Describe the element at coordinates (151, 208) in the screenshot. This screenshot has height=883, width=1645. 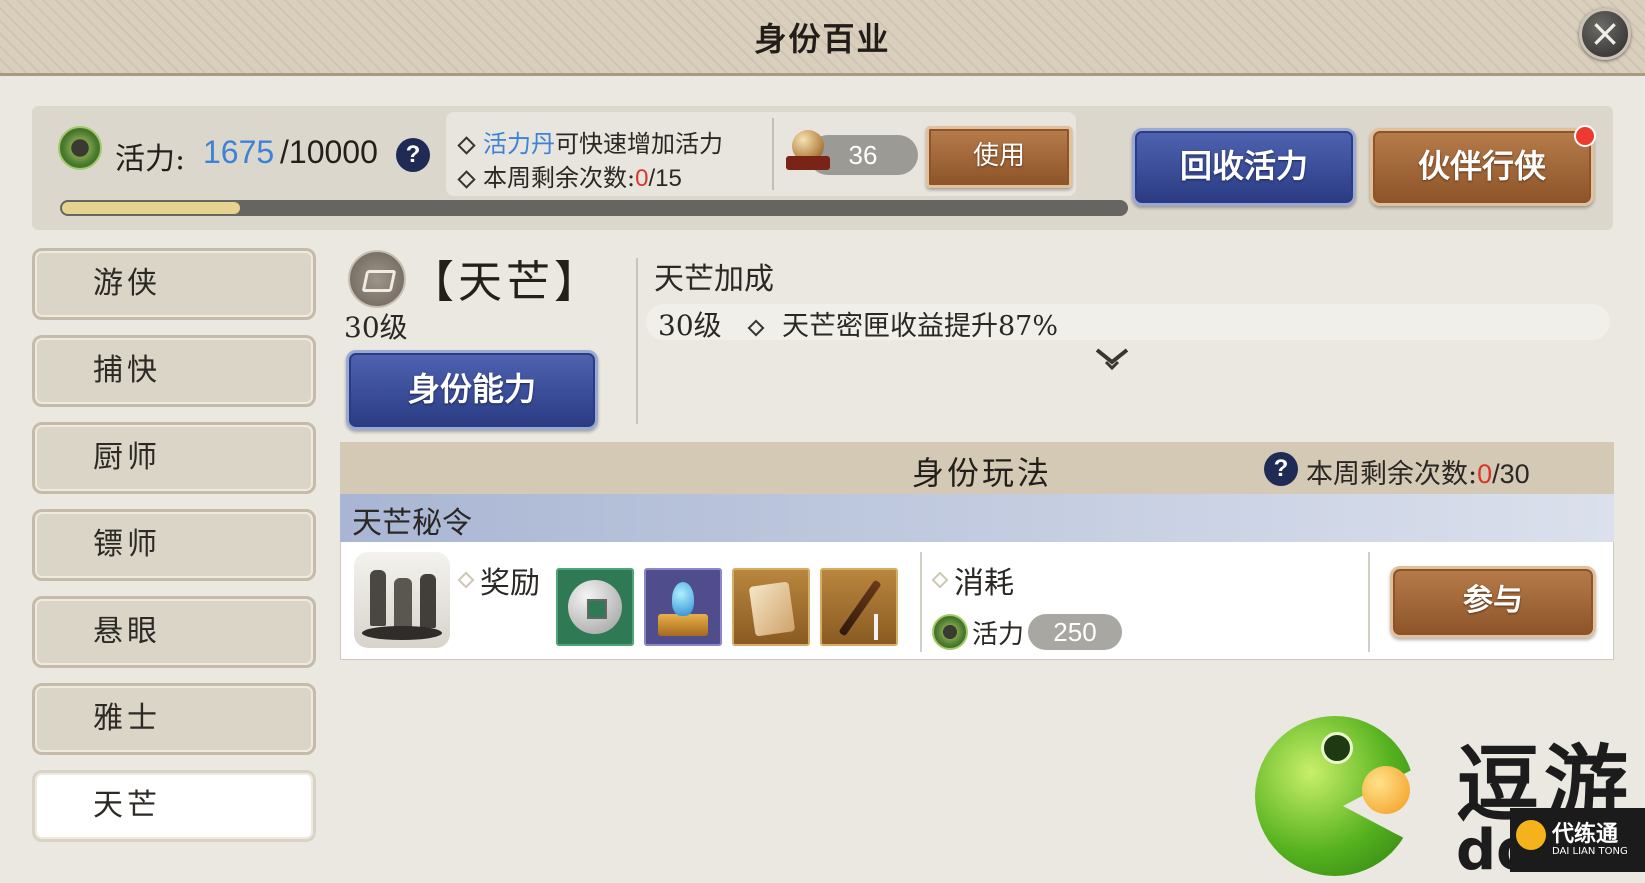
I see `vitality-progress-fill` at that location.